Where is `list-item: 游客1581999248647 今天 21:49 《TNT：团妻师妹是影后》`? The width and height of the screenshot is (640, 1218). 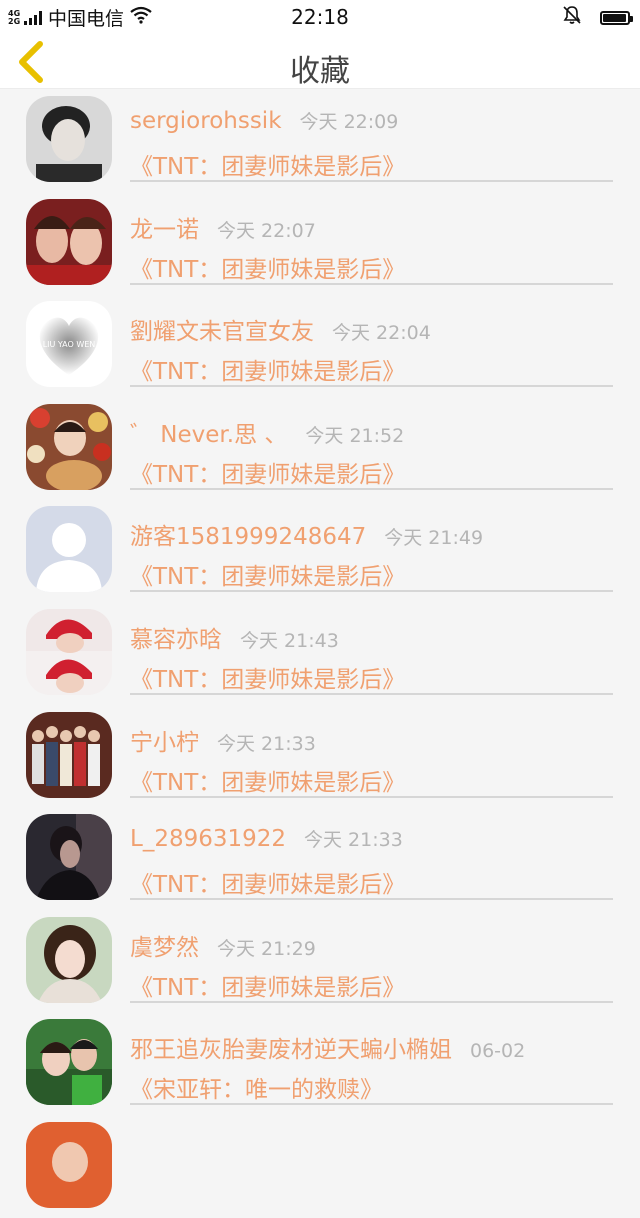
list-item: 游客1581999248647 今天 21:49 《TNT：团妻师妹是影后》 is located at coordinates (320, 550).